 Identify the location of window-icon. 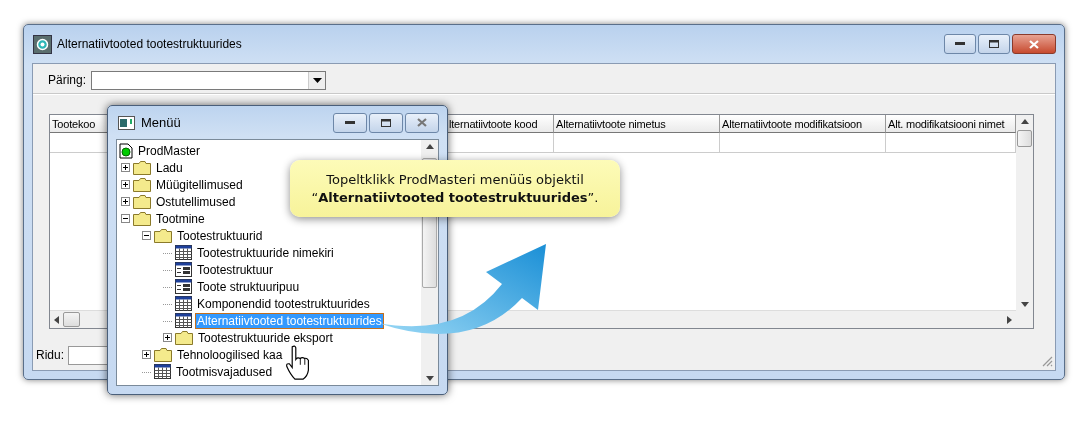
(126, 122).